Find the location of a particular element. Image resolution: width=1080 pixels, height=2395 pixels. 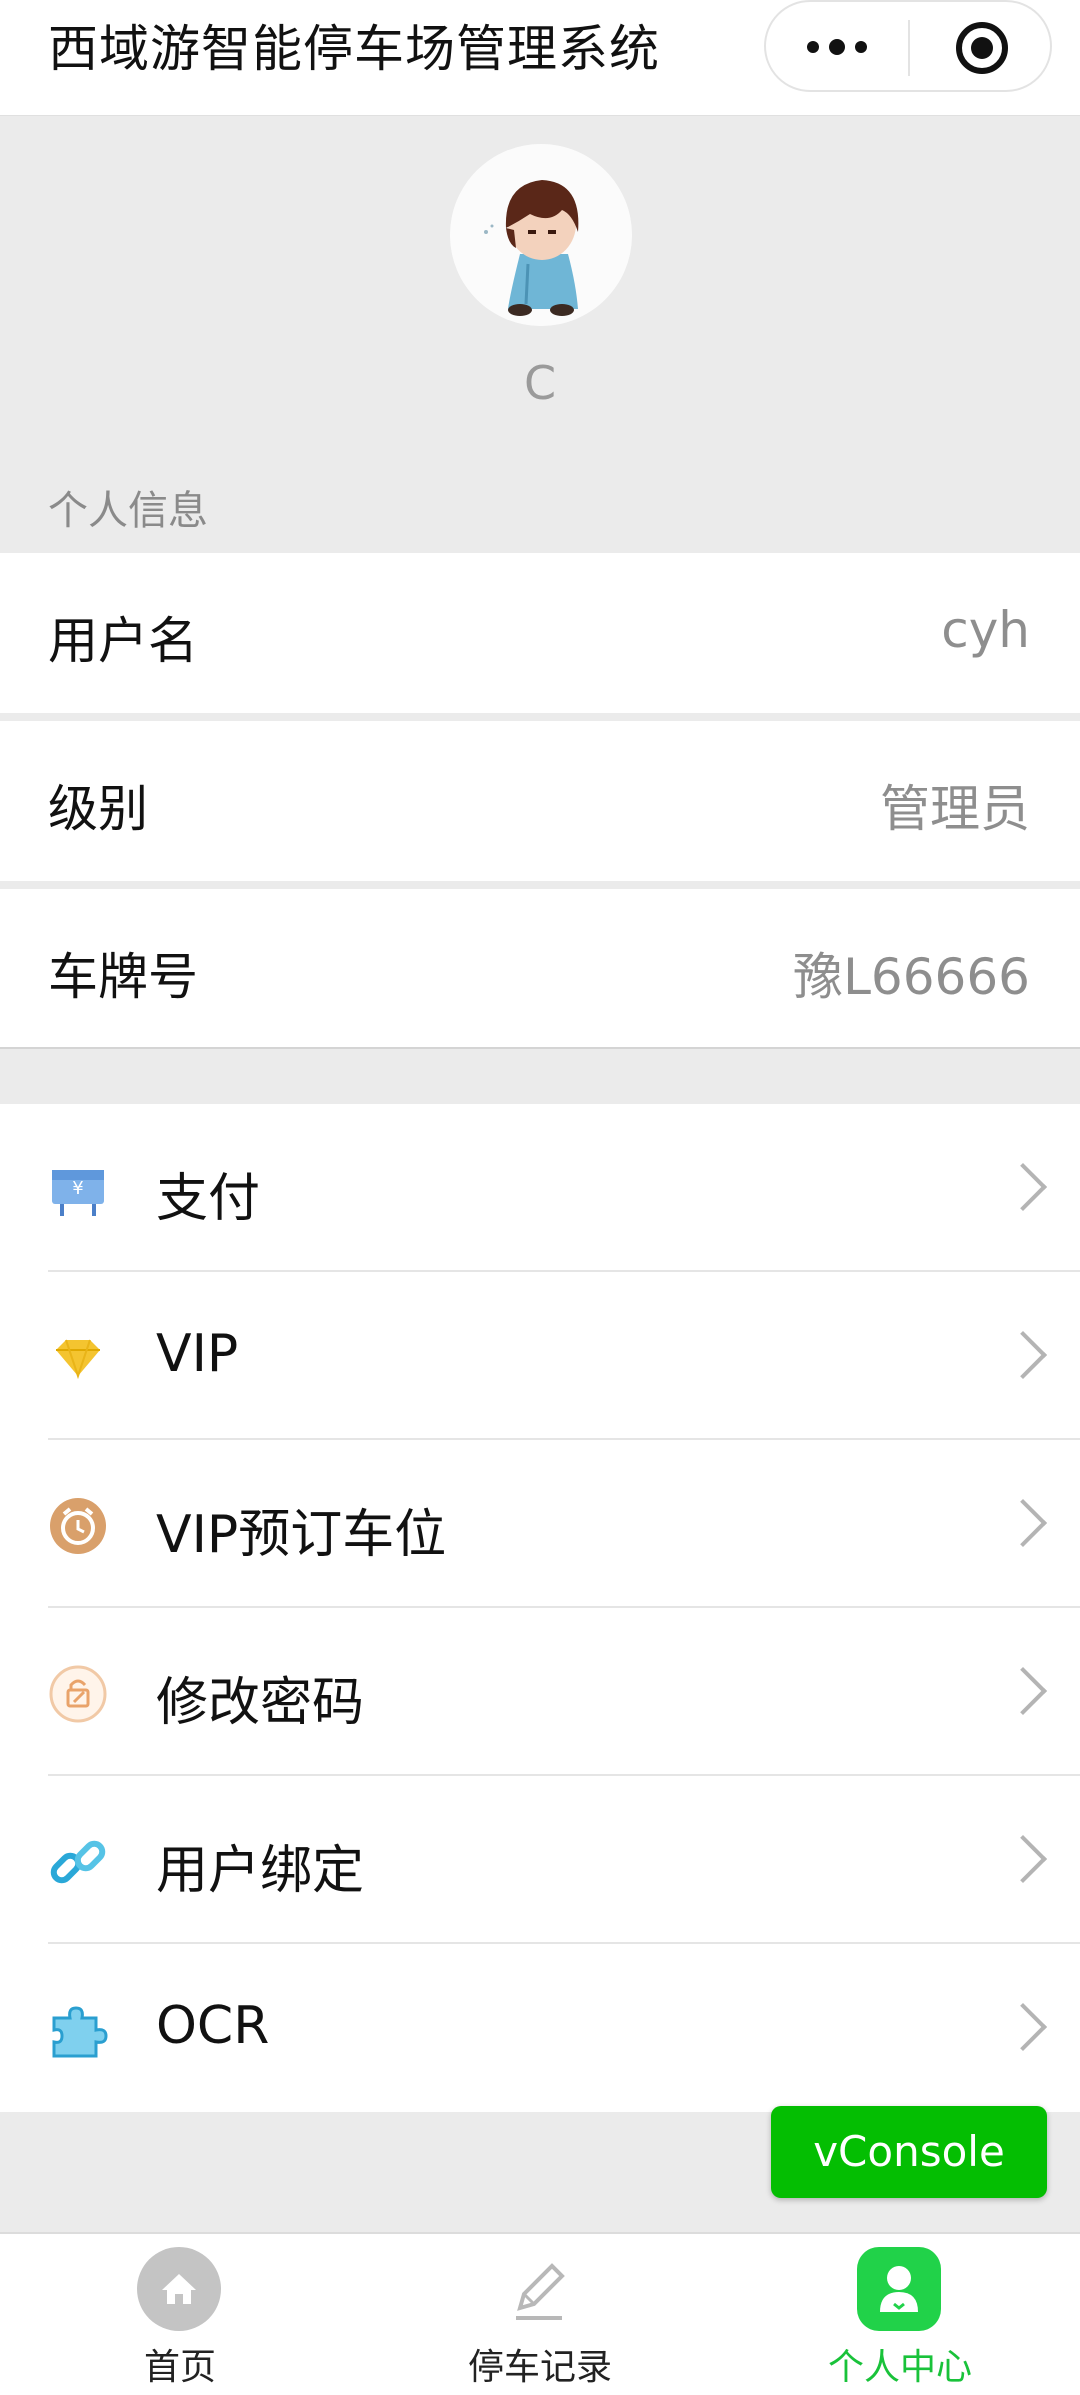

bottom-tabbar: 首页 停车记录 个人中心 is located at coordinates (540, 2313).